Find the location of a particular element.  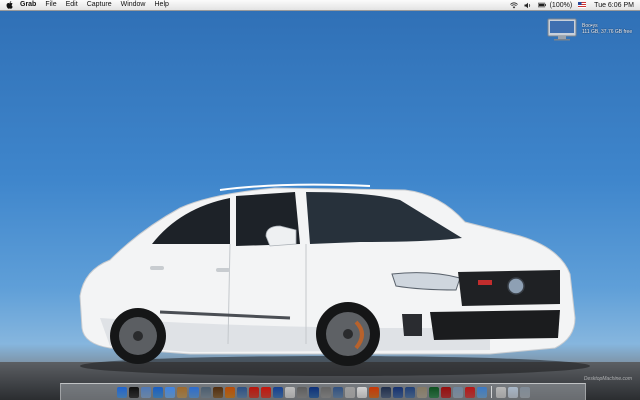

text-edit-icon is located at coordinates (361, 392).